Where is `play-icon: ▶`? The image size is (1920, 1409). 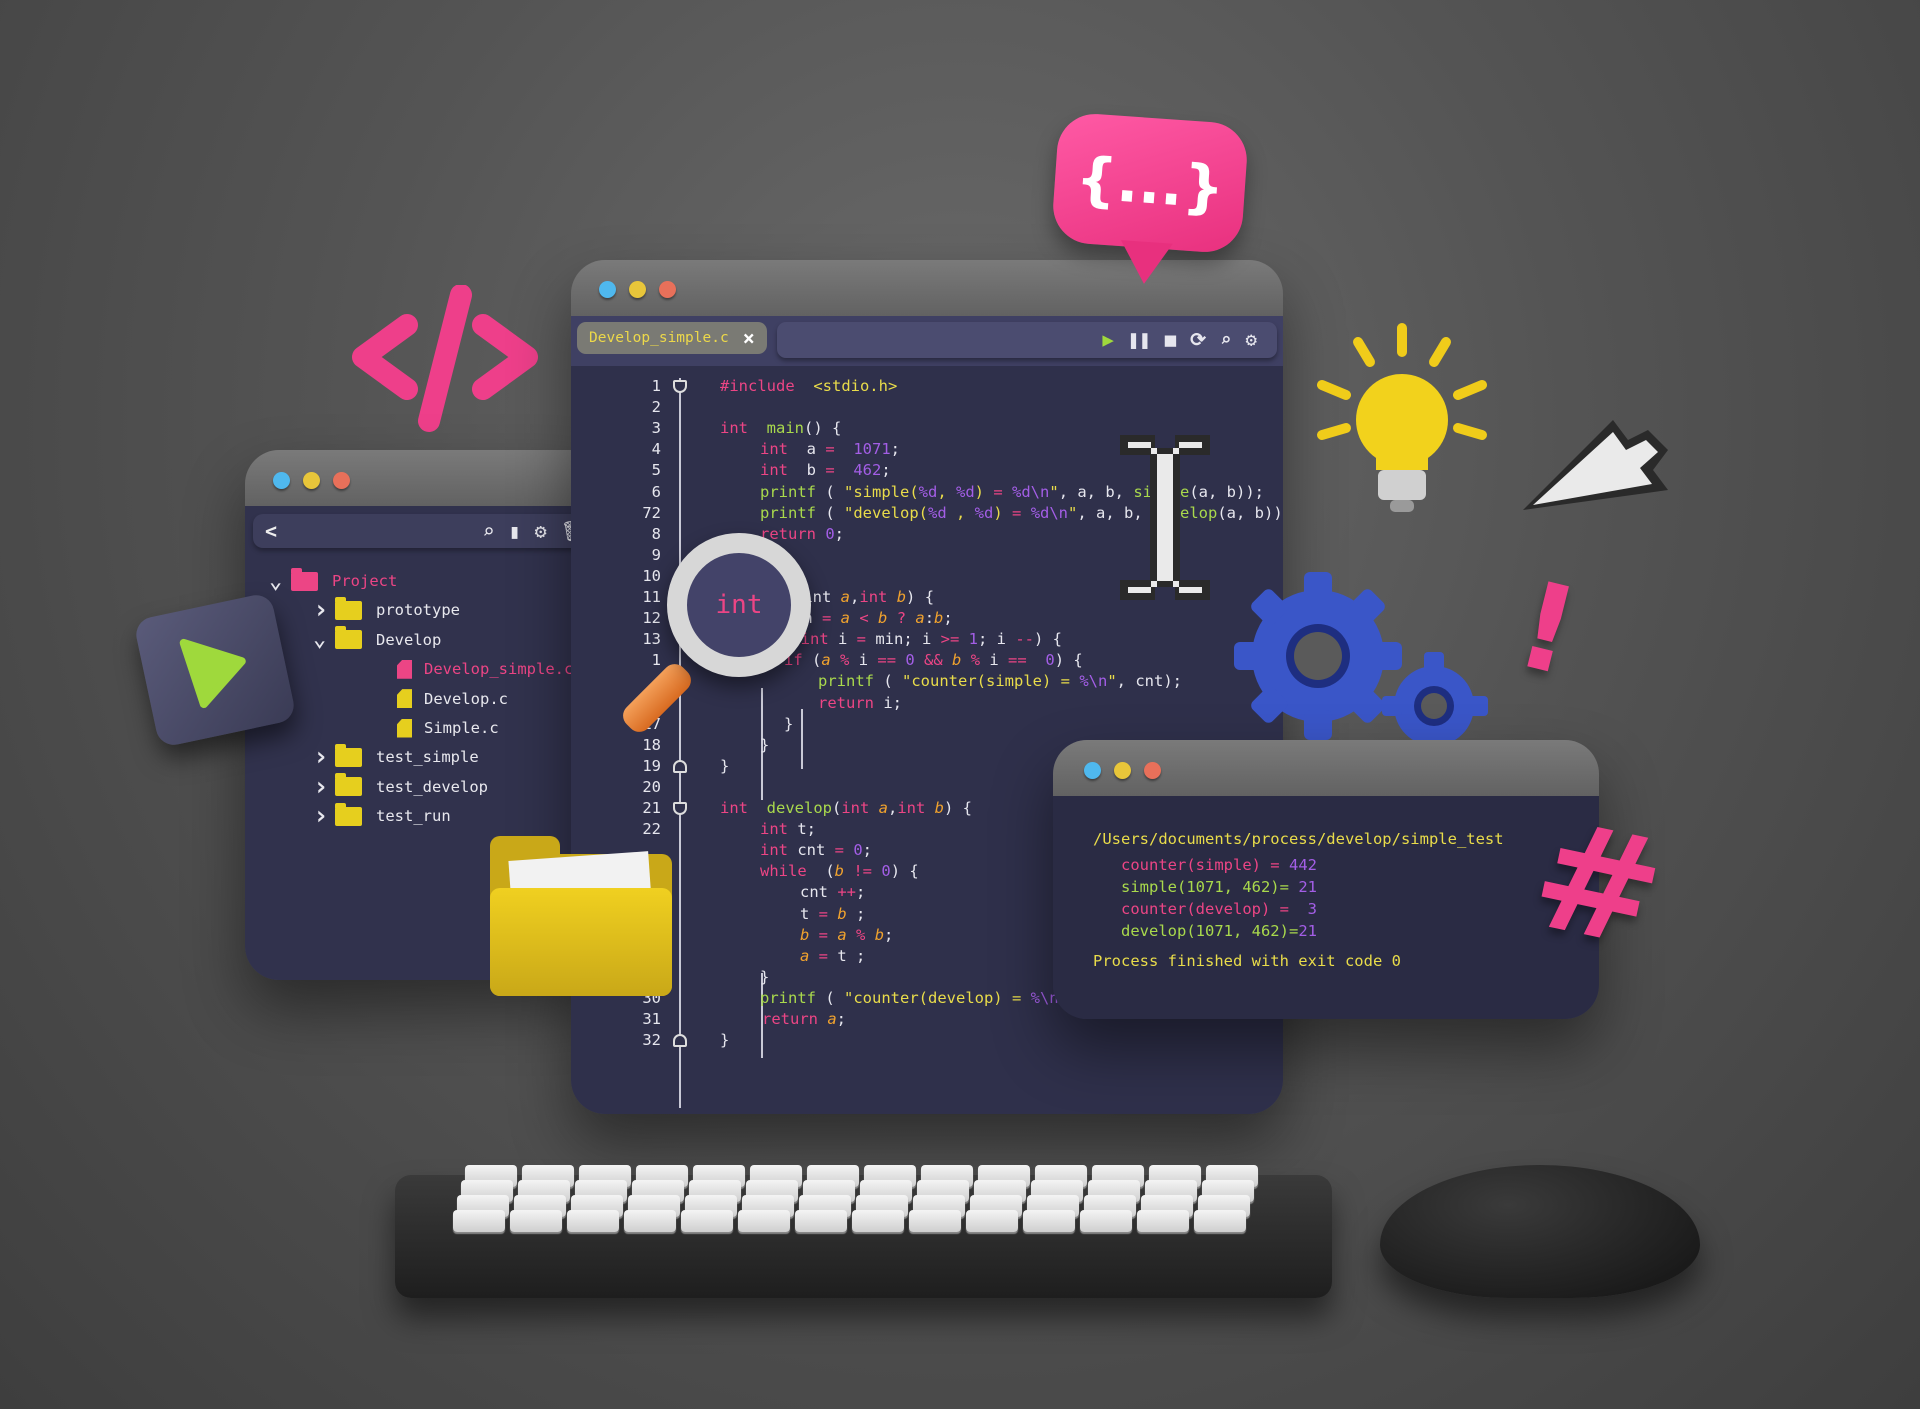
play-icon: ▶ is located at coordinates (1107, 340).